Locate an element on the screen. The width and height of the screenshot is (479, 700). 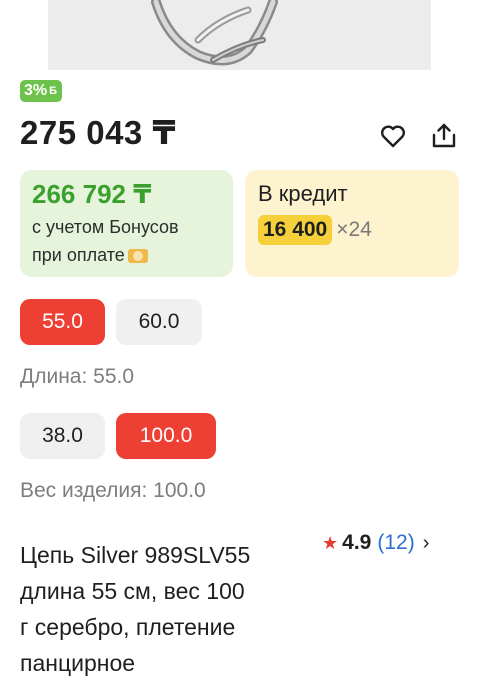
bonus-note-line2: при оплате is located at coordinates (126, 255).